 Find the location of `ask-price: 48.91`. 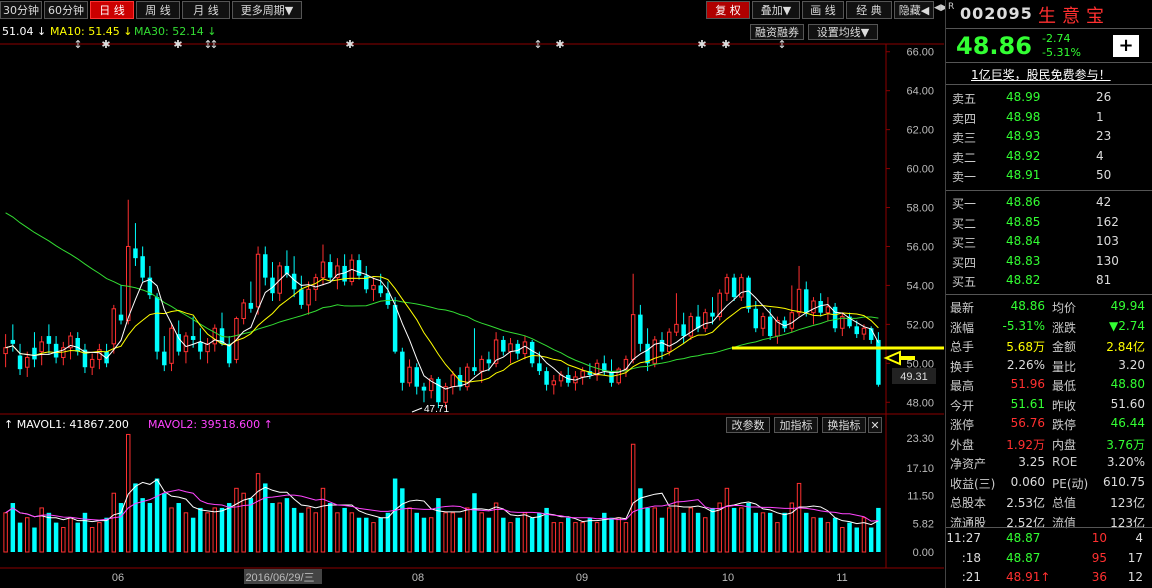

ask-price: 48.91 is located at coordinates (1023, 175).